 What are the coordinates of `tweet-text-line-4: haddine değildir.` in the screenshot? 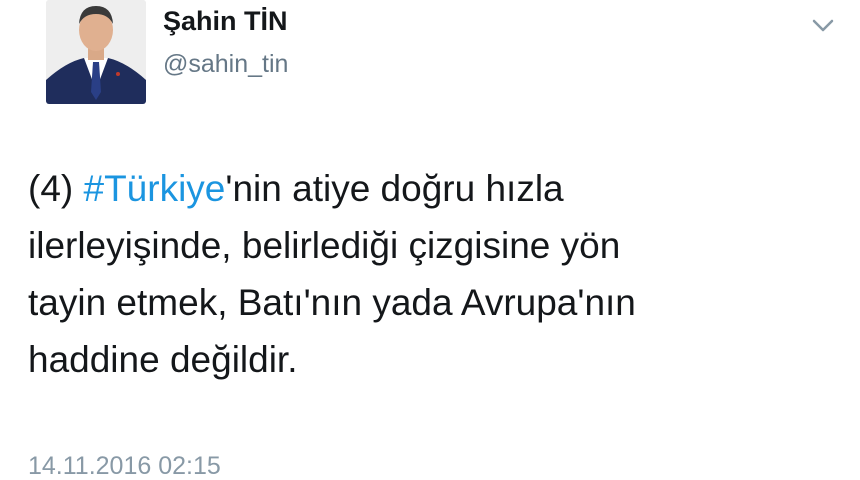 It's located at (163, 359).